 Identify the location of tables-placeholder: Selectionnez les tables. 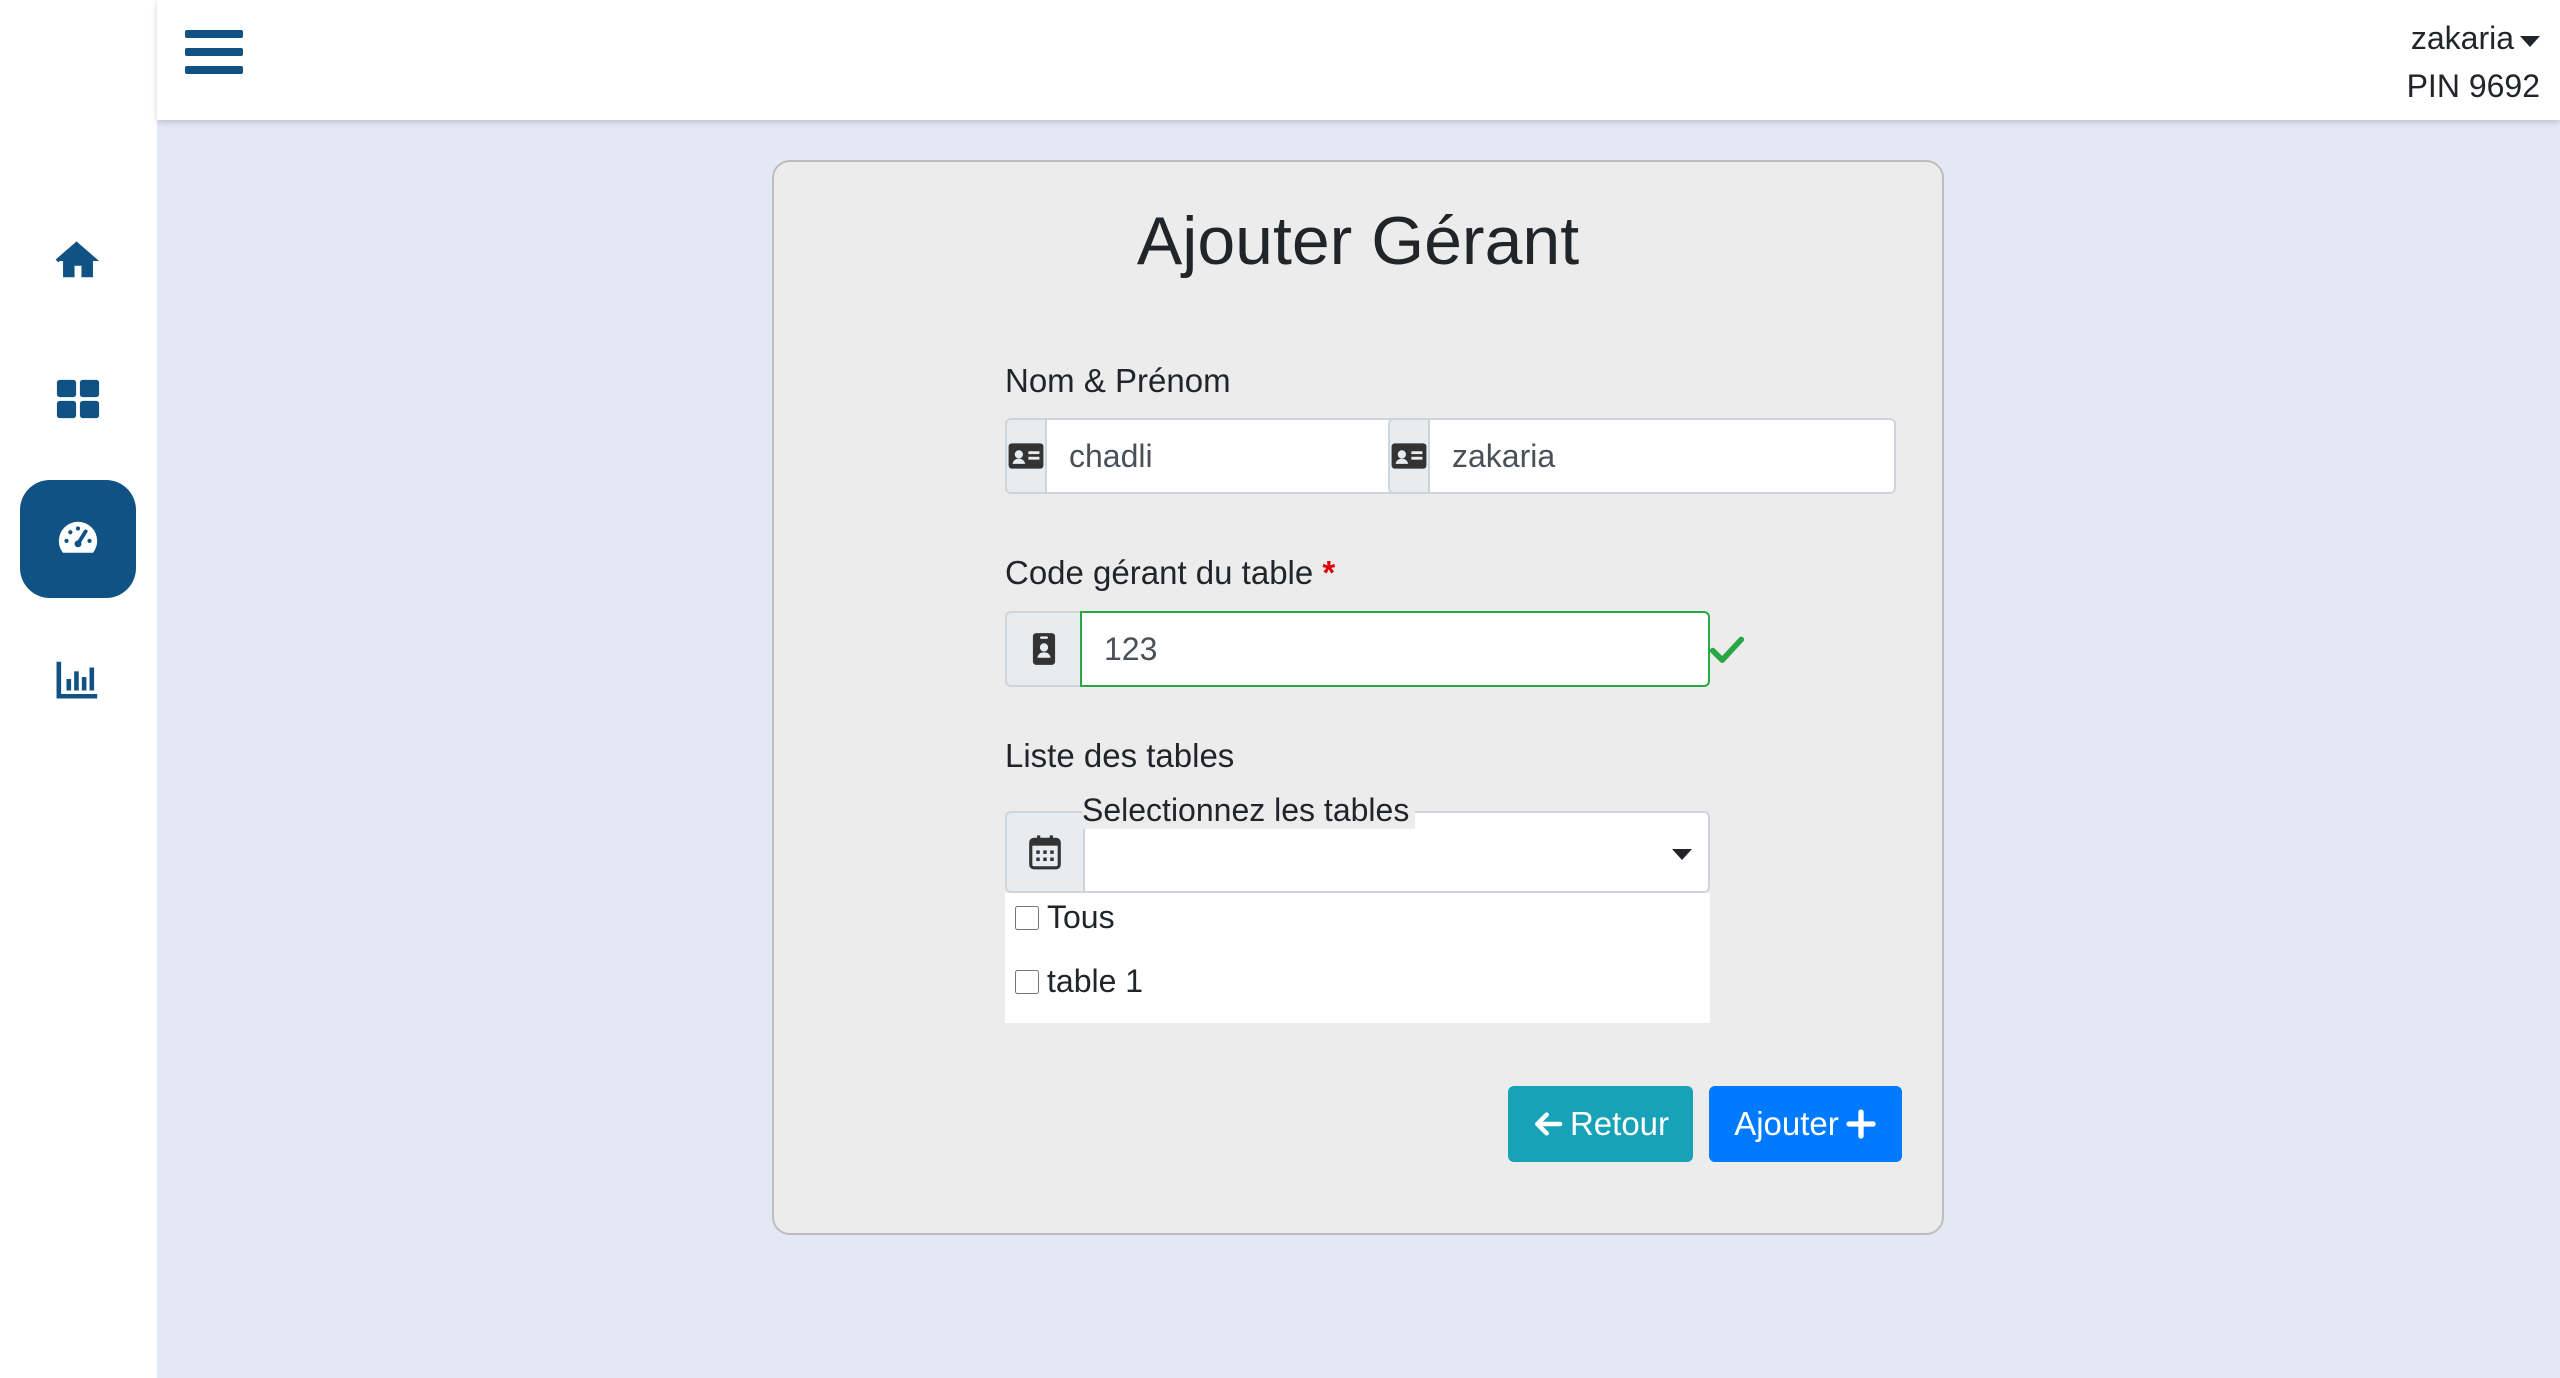
(1249, 810).